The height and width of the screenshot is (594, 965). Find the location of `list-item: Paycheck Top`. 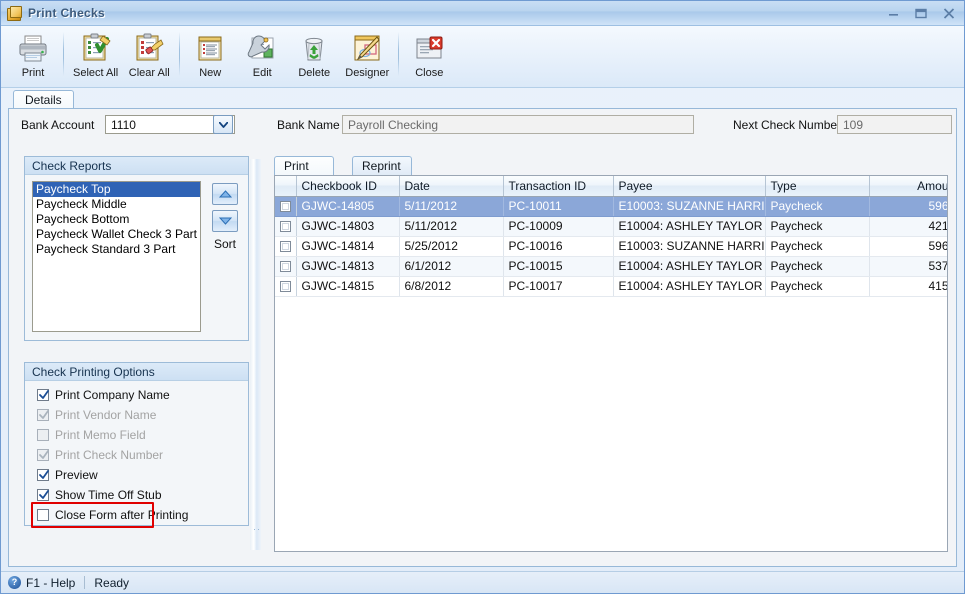

list-item: Paycheck Top is located at coordinates (116, 189).